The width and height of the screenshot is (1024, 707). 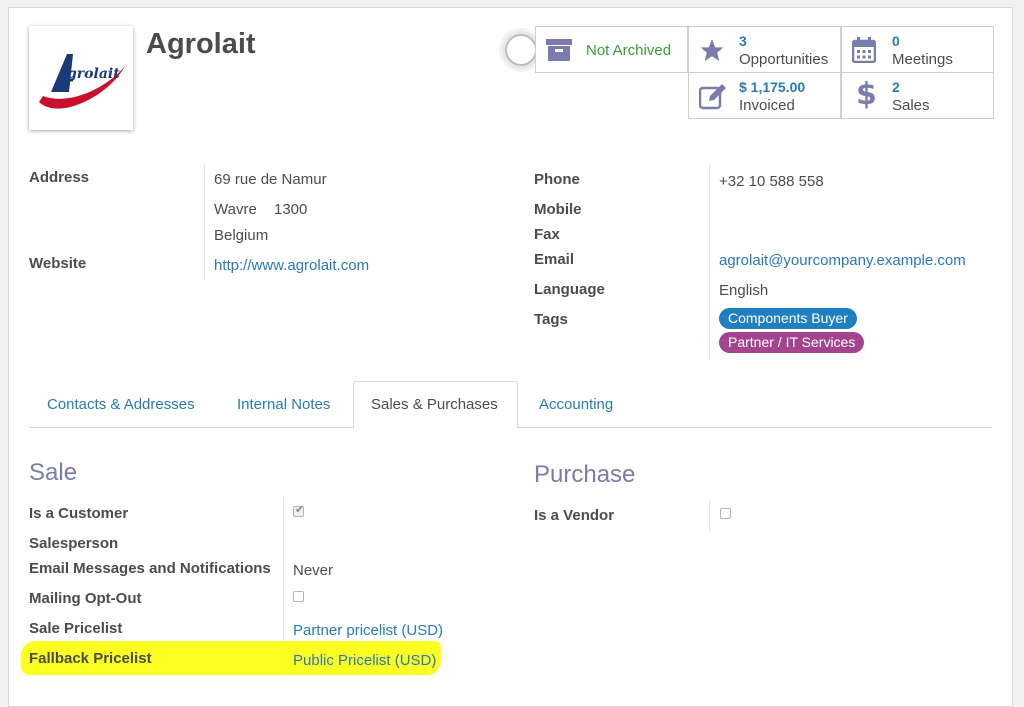 What do you see at coordinates (150, 568) in the screenshot?
I see `email-notifications-label: Email Messages and Notifications` at bounding box center [150, 568].